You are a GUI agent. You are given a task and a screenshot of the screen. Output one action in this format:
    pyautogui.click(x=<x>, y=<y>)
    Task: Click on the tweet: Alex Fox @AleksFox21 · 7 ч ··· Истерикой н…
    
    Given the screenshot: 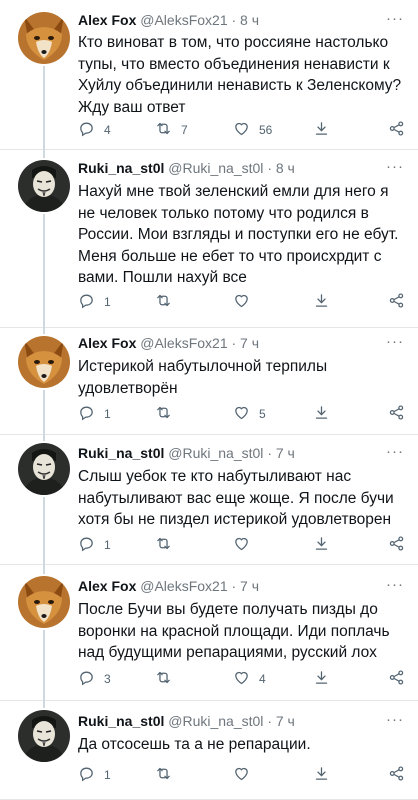 What is the action you would take?
    pyautogui.click(x=209, y=381)
    